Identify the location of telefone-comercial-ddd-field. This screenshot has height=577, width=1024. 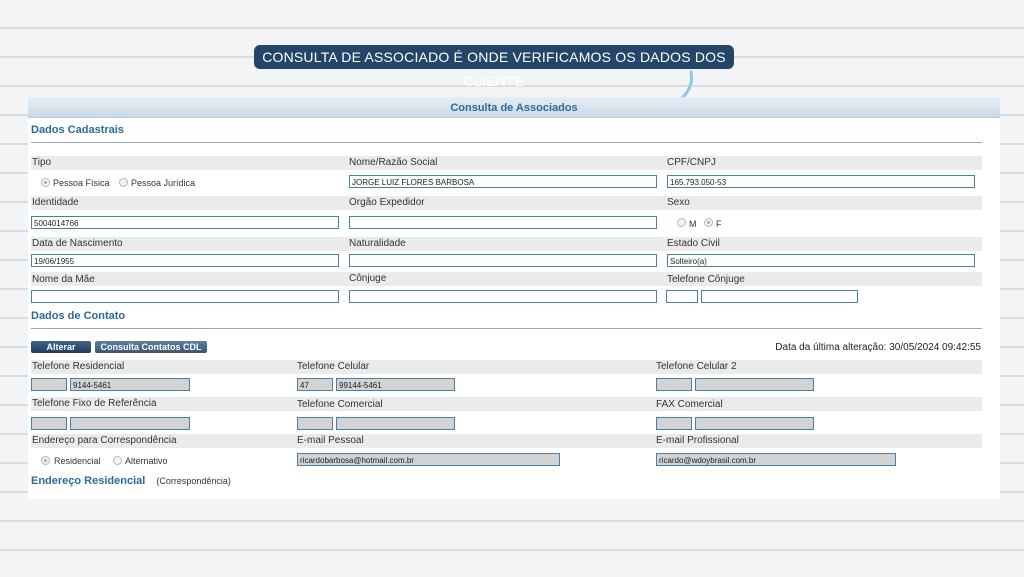
(315, 423).